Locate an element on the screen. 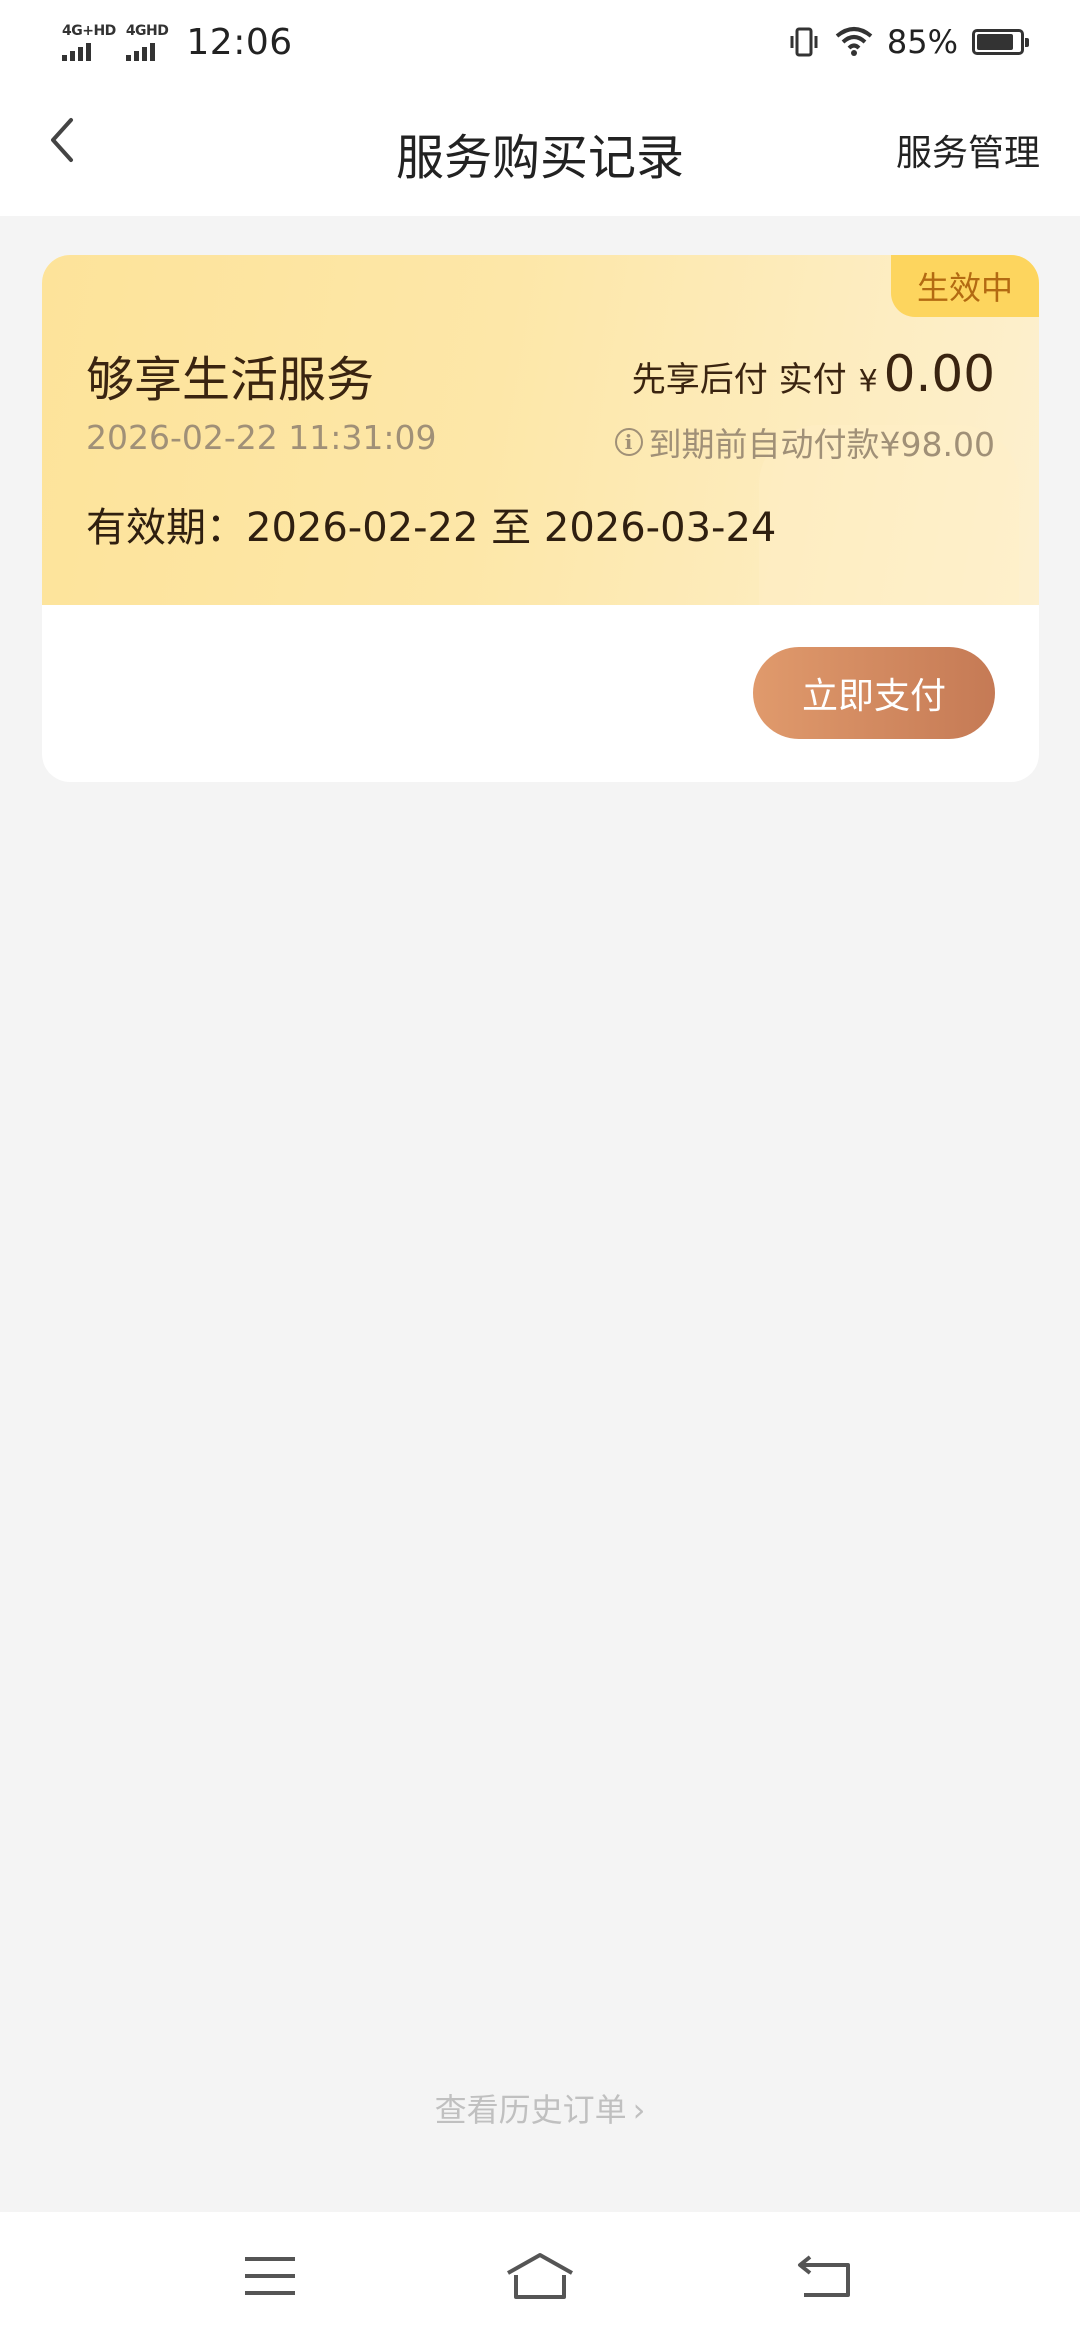 The width and height of the screenshot is (1080, 2340). return-icon is located at coordinates (824, 2276).